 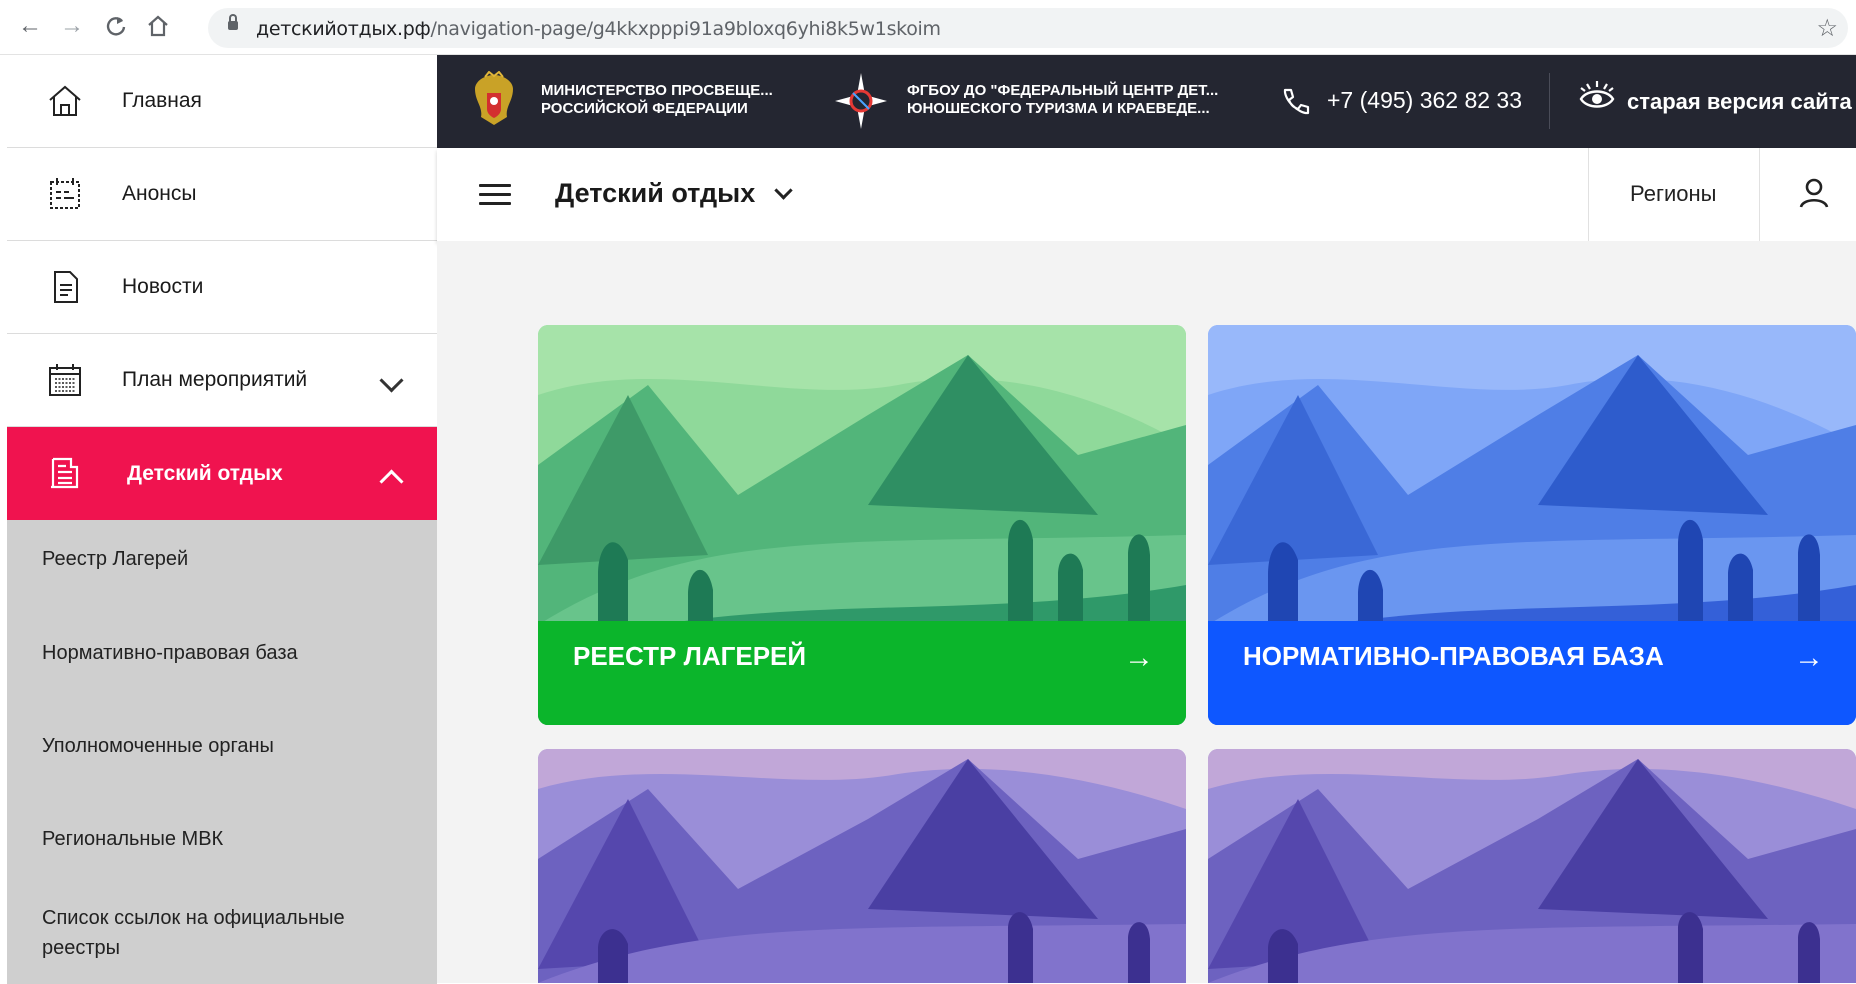 I want to click on sidebar-item-label: План мероприятий, so click(x=215, y=379).